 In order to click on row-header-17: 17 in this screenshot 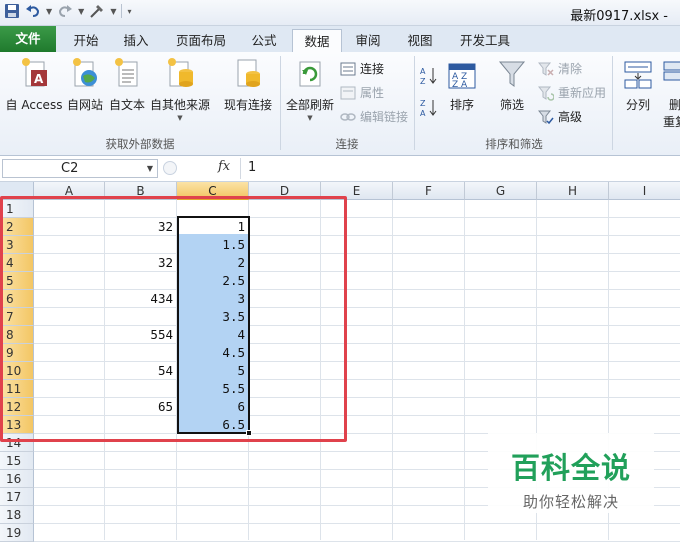, I will do `click(17, 497)`.